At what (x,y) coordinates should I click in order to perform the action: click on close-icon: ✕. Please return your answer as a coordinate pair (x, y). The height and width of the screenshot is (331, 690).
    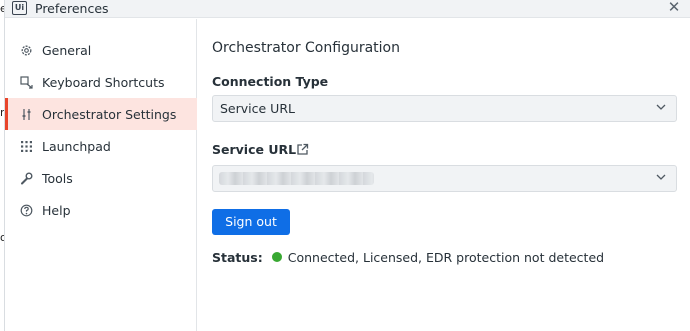
    Looking at the image, I should click on (674, 8).